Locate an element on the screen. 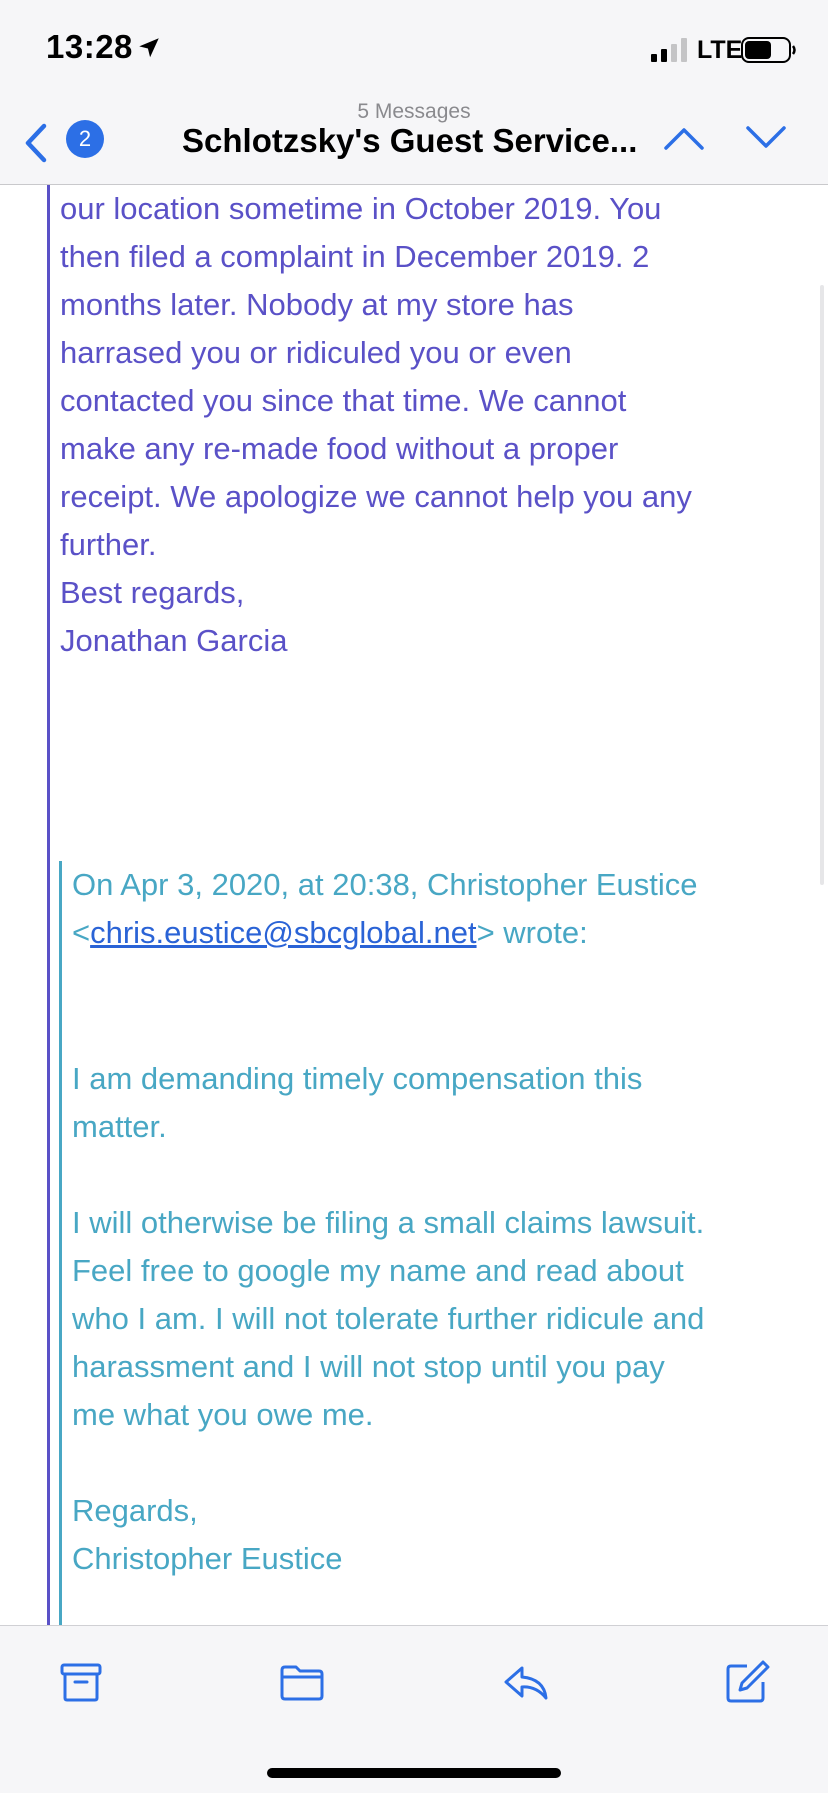 The width and height of the screenshot is (828, 1793). reply-line: contacted you since that time. We cannot is located at coordinates (343, 400).